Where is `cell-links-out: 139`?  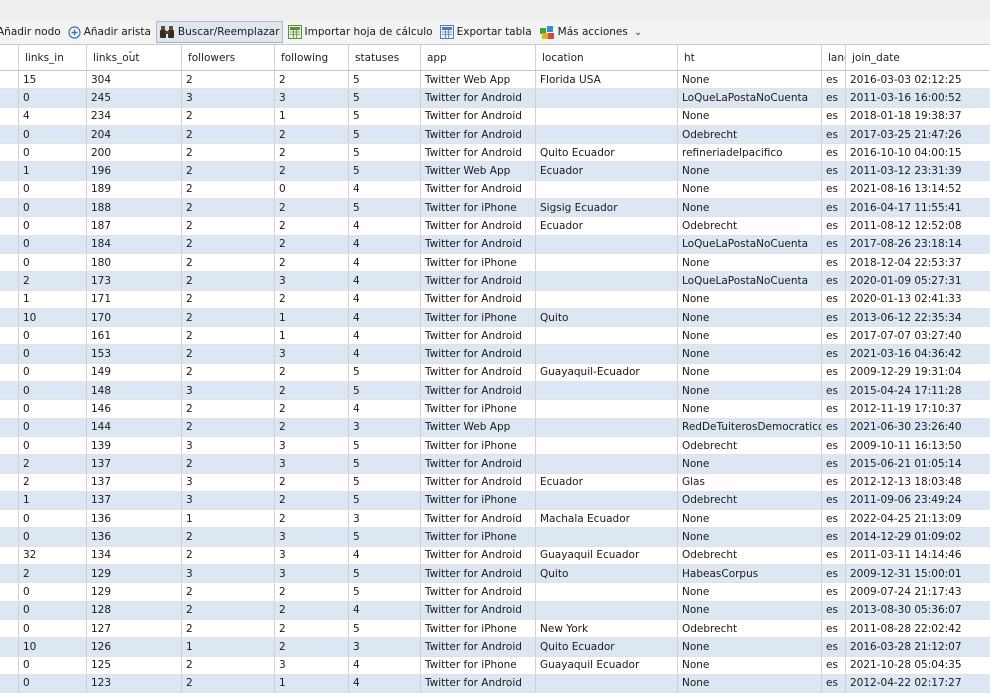
cell-links-out: 139 is located at coordinates (134, 445).